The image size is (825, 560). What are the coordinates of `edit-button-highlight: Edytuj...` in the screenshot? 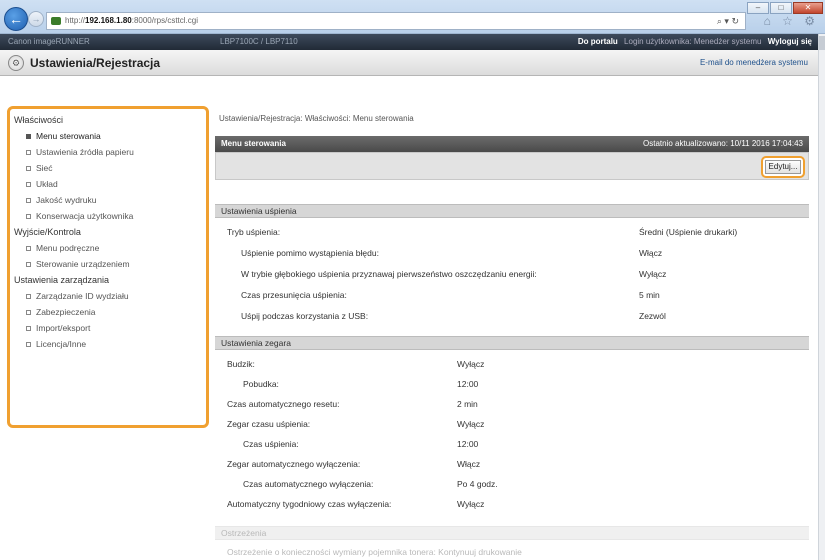 It's located at (783, 167).